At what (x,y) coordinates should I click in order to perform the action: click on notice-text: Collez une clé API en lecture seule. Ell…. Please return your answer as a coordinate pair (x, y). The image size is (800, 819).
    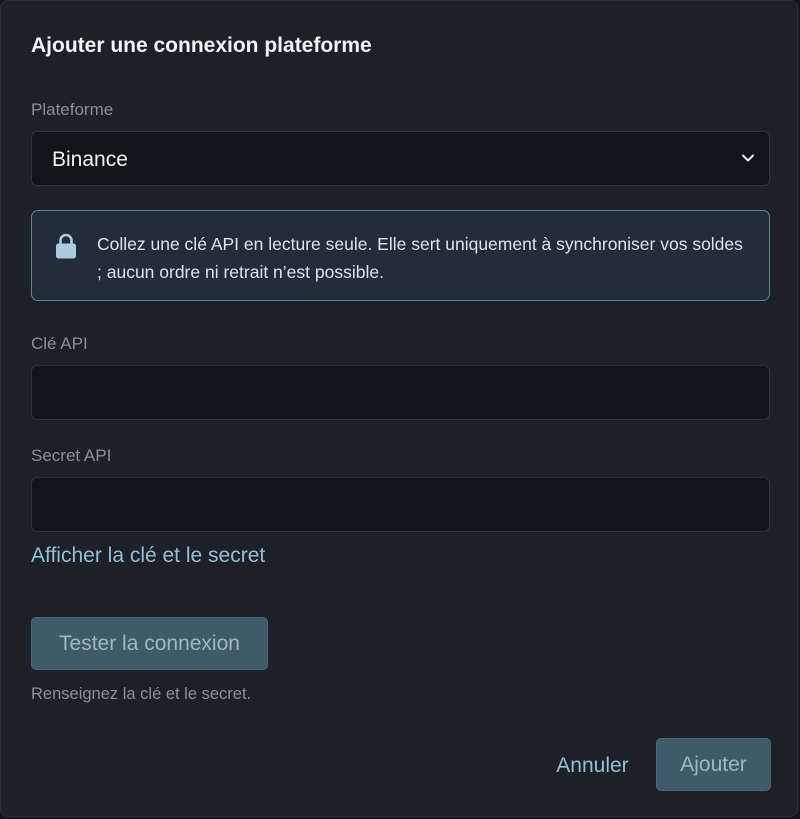
    Looking at the image, I should click on (420, 258).